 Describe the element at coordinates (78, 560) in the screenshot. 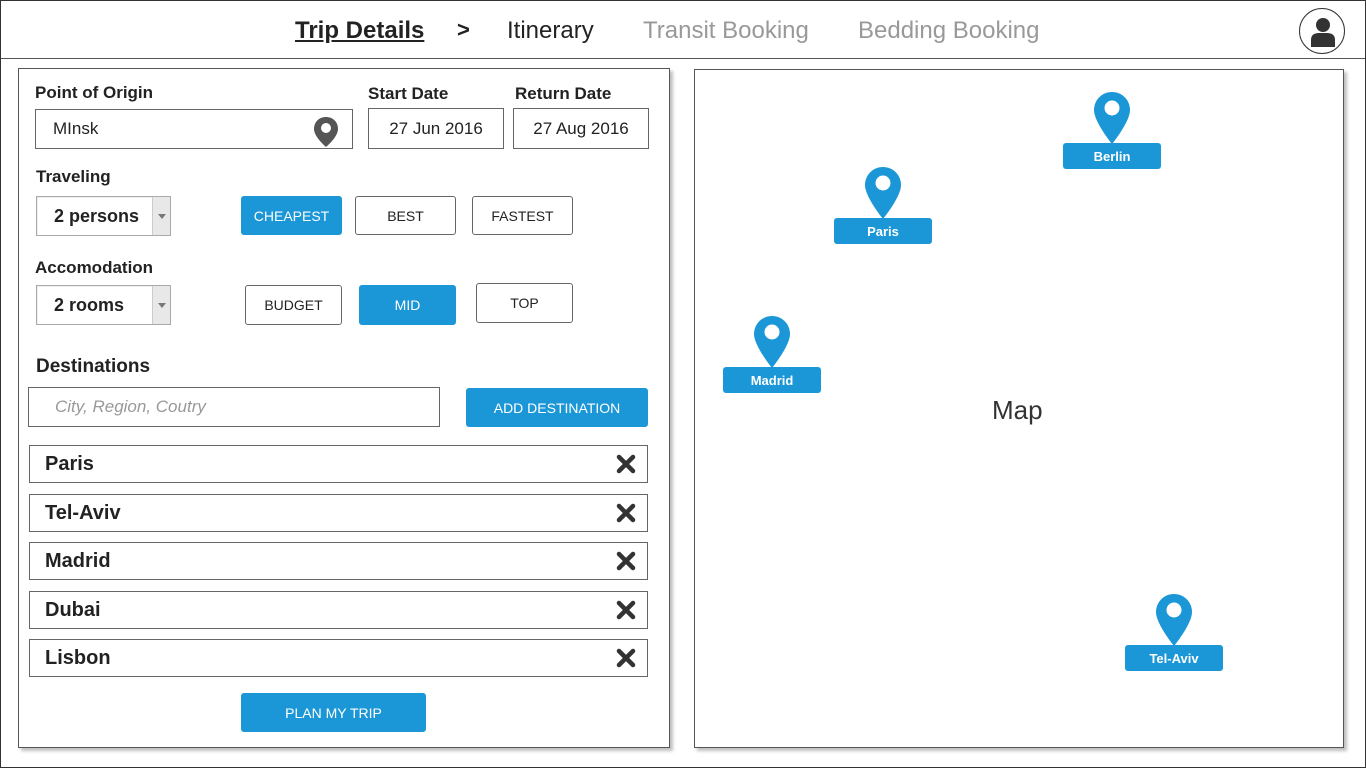

I see `destination-name: Madrid` at that location.